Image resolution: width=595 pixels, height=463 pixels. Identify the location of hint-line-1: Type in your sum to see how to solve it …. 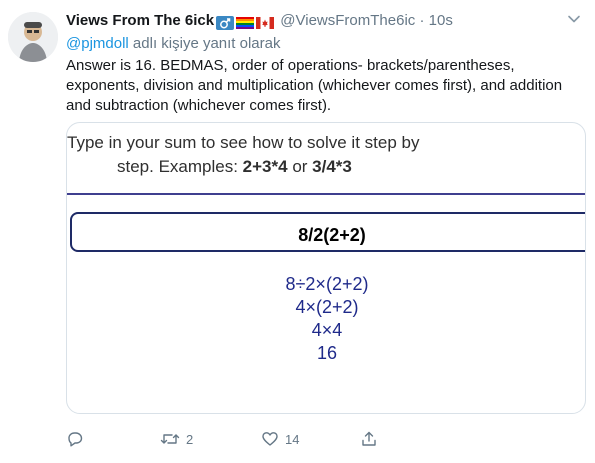
(243, 142).